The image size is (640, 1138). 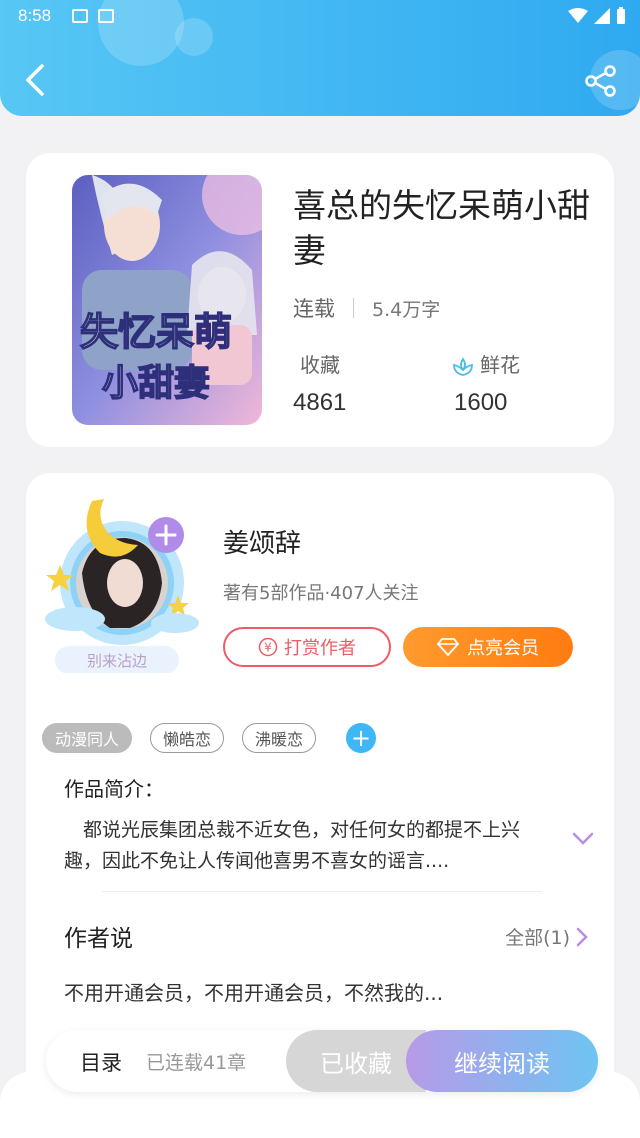 I want to click on vip-button: 点亮会员, so click(x=488, y=647).